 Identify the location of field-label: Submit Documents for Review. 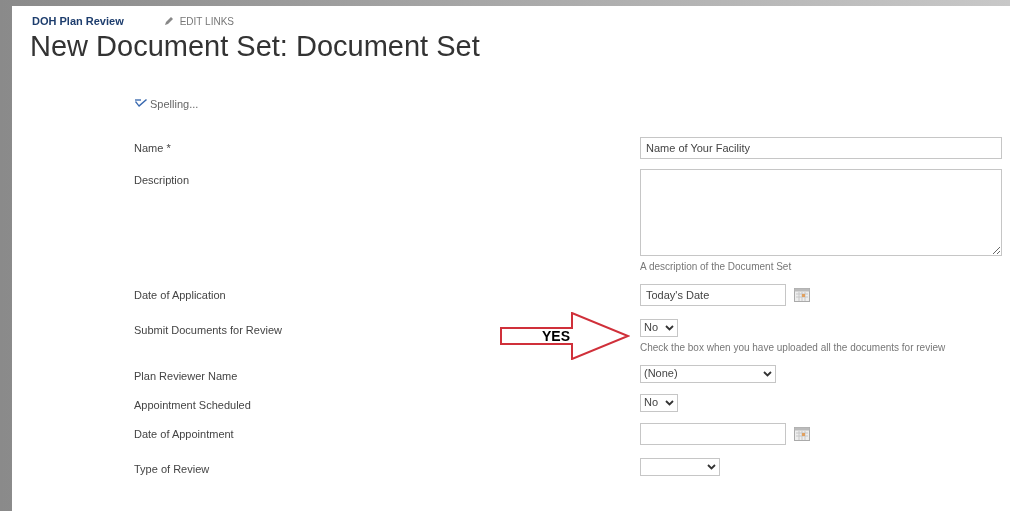
(208, 329).